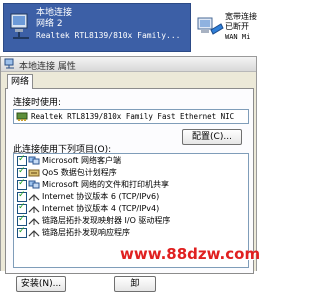 This screenshot has height=292, width=320. I want to click on connection-title: 本地连接, so click(54, 13).